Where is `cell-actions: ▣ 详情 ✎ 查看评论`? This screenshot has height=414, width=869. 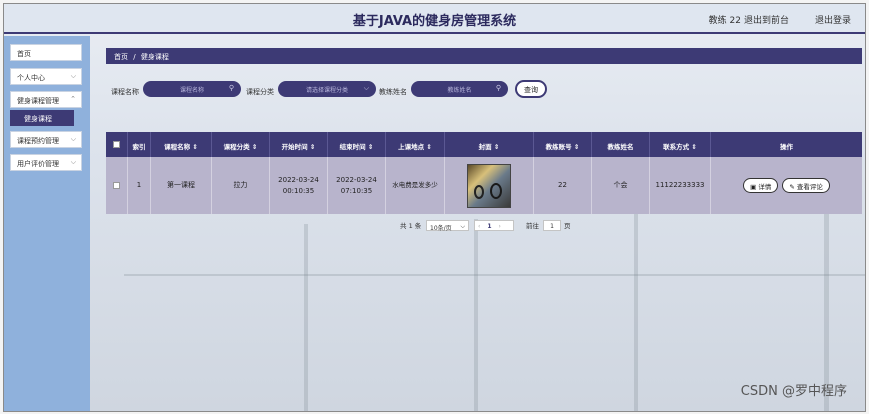
cell-actions: ▣ 详情 ✎ 查看评论 is located at coordinates (786, 185).